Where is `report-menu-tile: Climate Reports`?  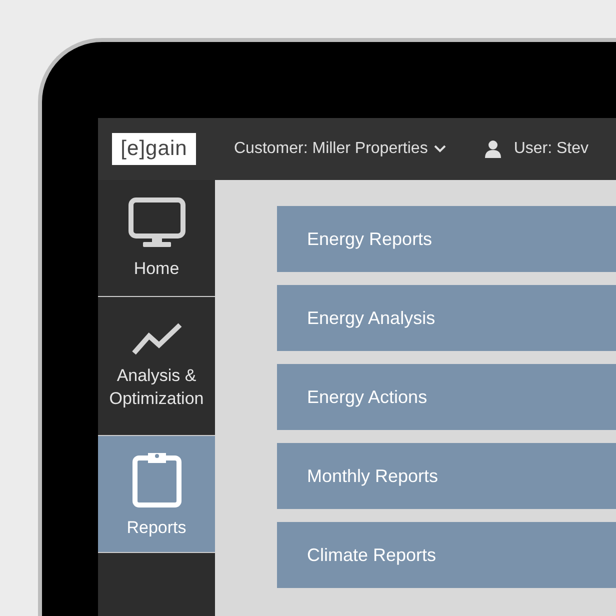 report-menu-tile: Climate Reports is located at coordinates (446, 555).